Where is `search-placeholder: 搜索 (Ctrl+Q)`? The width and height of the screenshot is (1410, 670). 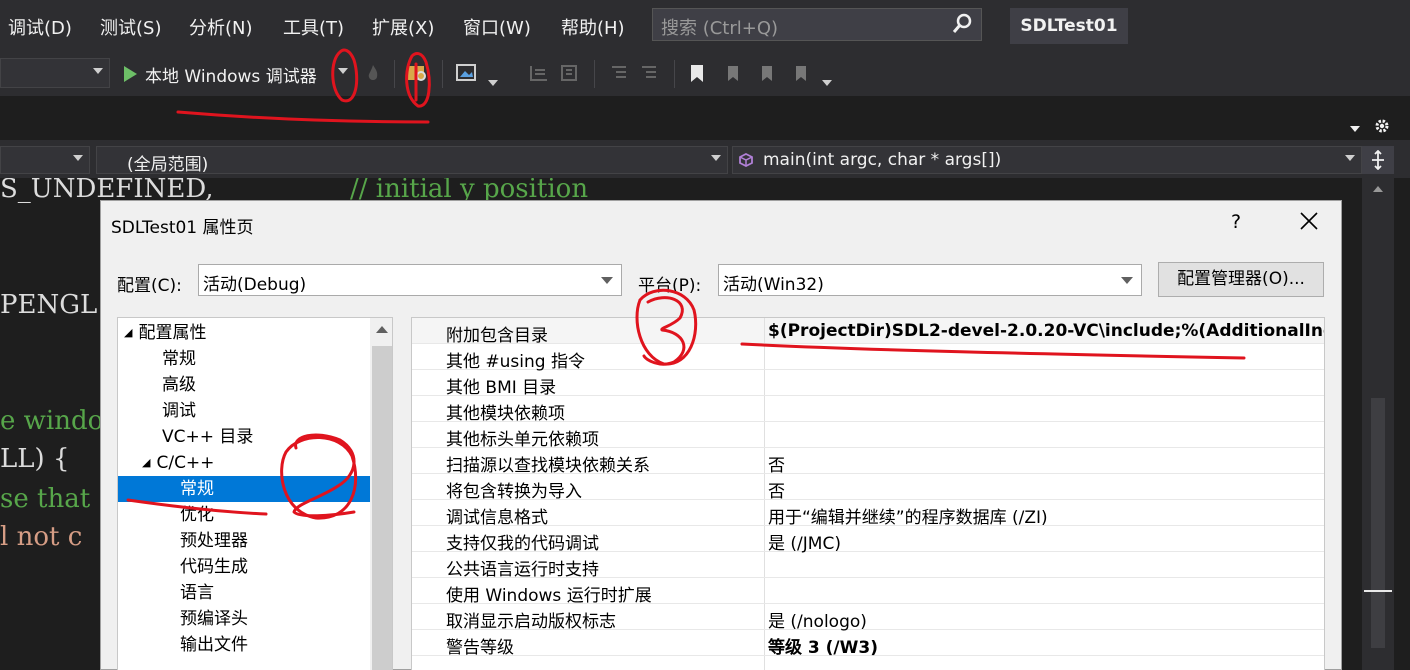 search-placeholder: 搜索 (Ctrl+Q) is located at coordinates (720, 28).